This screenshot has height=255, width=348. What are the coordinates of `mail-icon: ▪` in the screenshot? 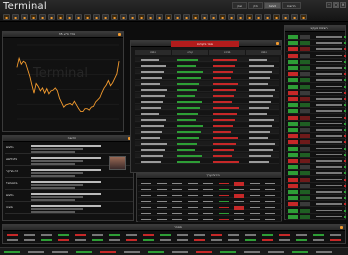 It's located at (87, 17).